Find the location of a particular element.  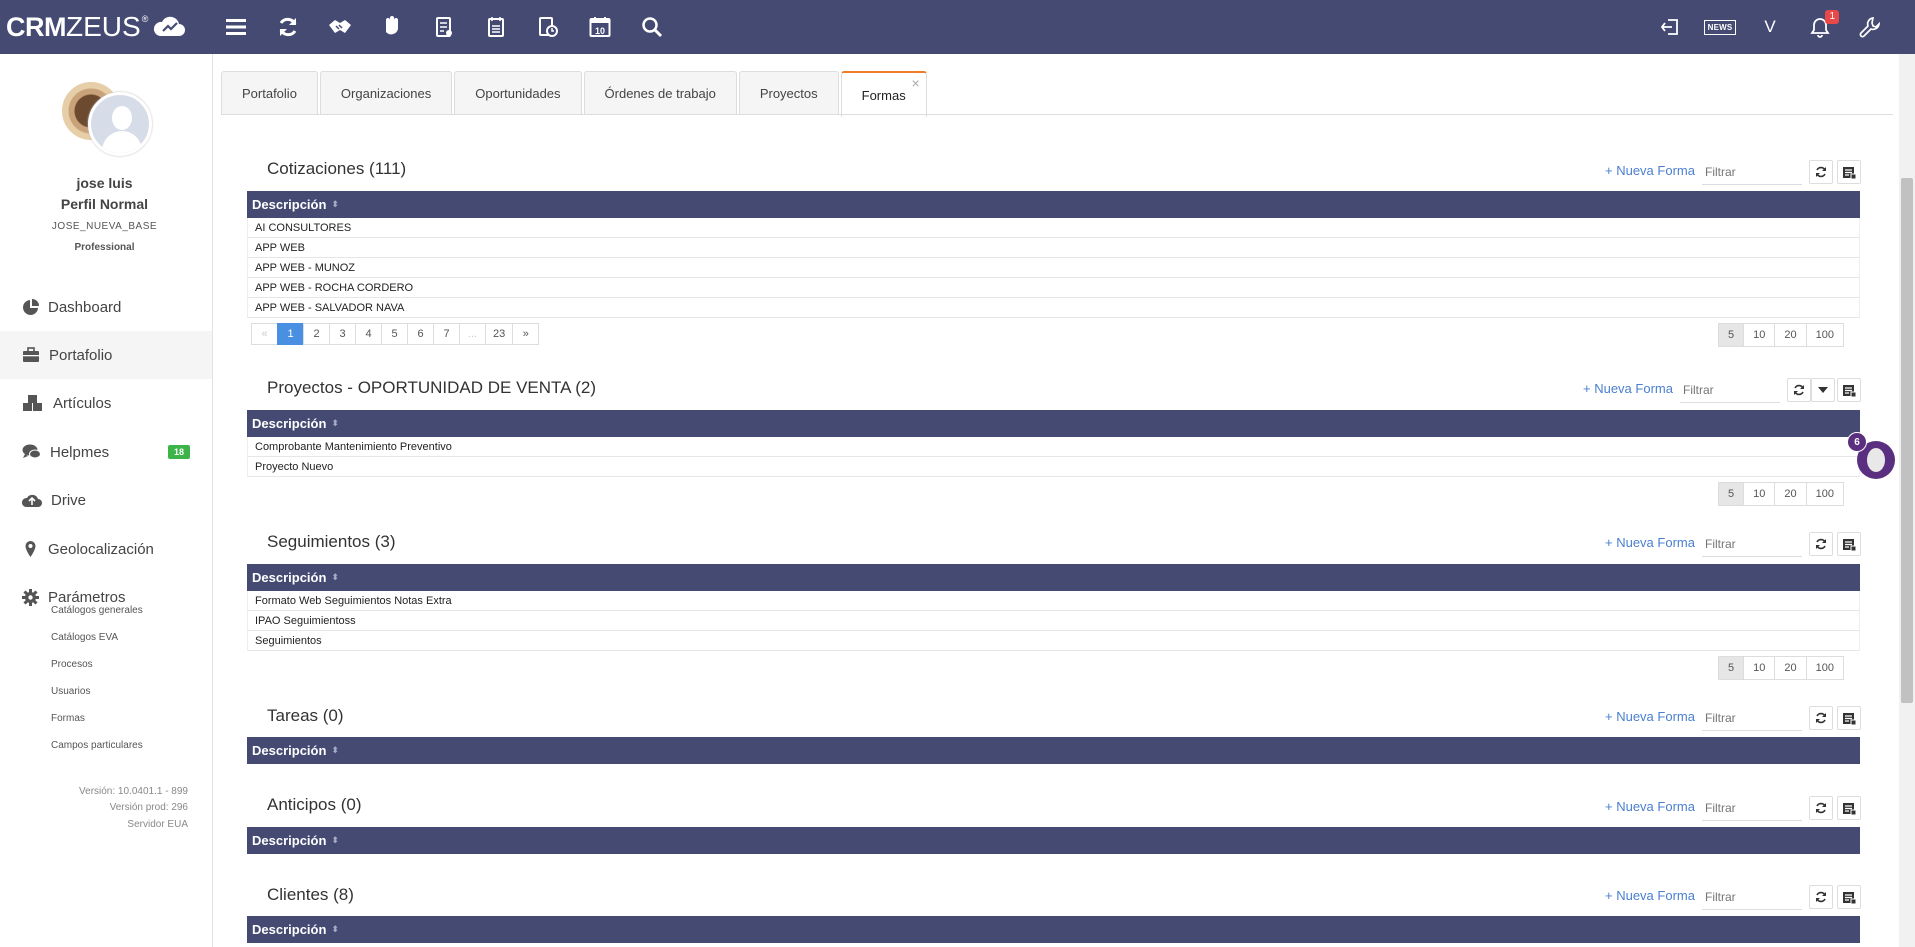

page-3: 3 is located at coordinates (342, 334).